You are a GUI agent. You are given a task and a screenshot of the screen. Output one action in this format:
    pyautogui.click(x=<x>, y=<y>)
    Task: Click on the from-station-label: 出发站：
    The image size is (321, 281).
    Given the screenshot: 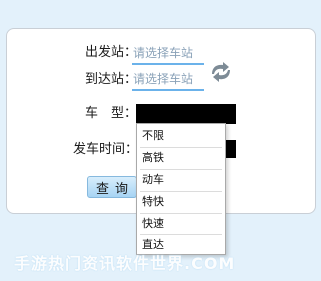 What is the action you would take?
    pyautogui.click(x=111, y=52)
    